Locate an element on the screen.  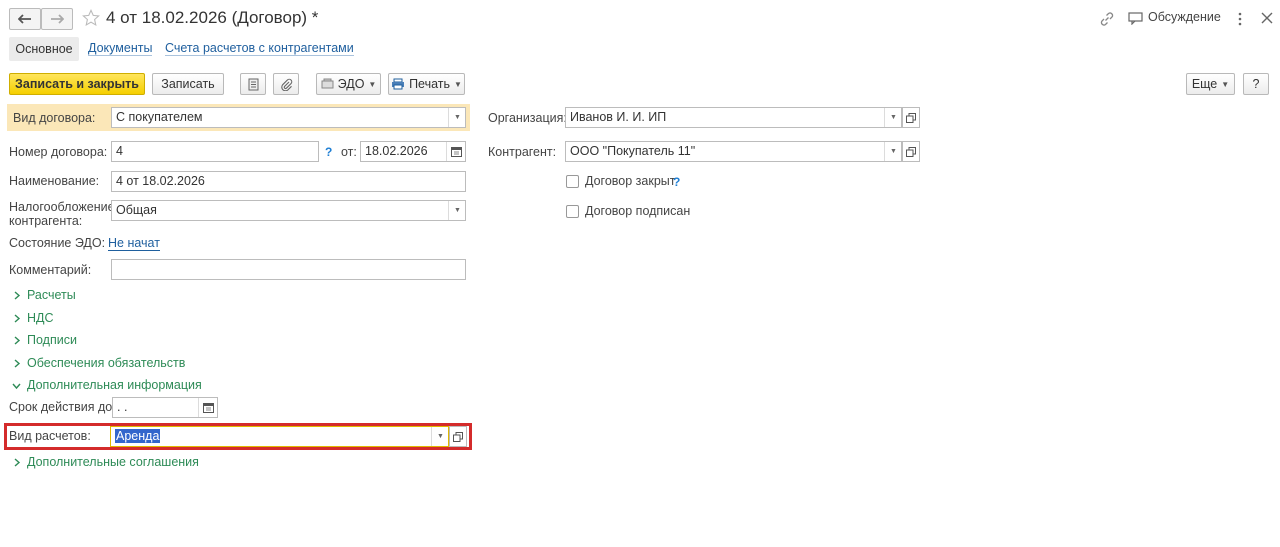
favorite-star-icon is located at coordinates (91, 18).